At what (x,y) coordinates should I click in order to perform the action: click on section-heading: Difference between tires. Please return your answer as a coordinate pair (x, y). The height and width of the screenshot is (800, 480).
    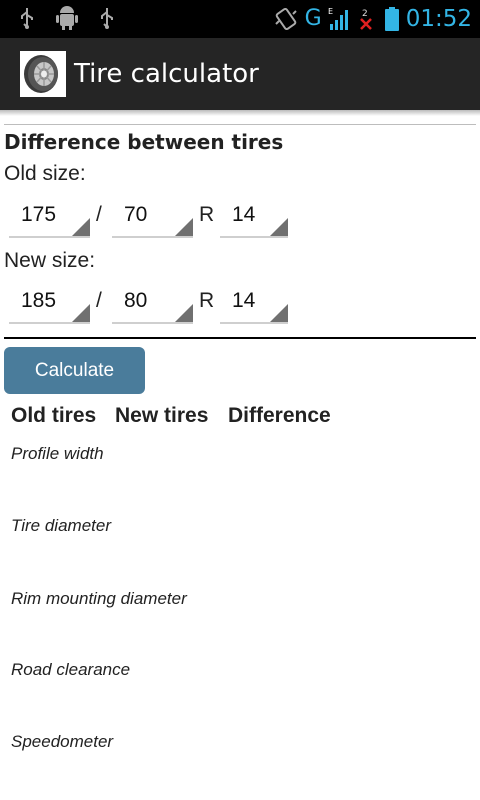
    Looking at the image, I should click on (144, 142).